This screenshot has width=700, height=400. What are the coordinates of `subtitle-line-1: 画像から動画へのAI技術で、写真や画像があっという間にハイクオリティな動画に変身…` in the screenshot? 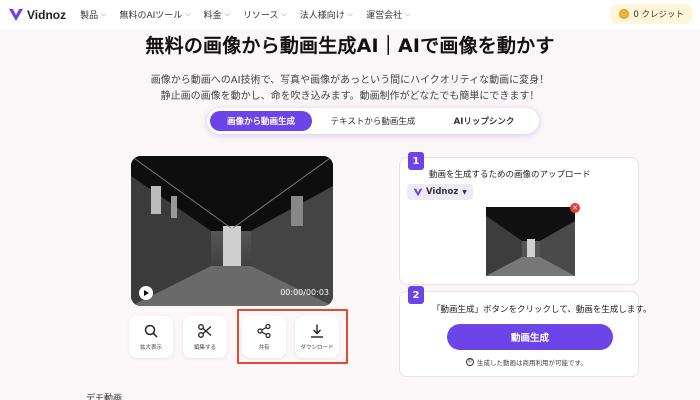 It's located at (350, 80).